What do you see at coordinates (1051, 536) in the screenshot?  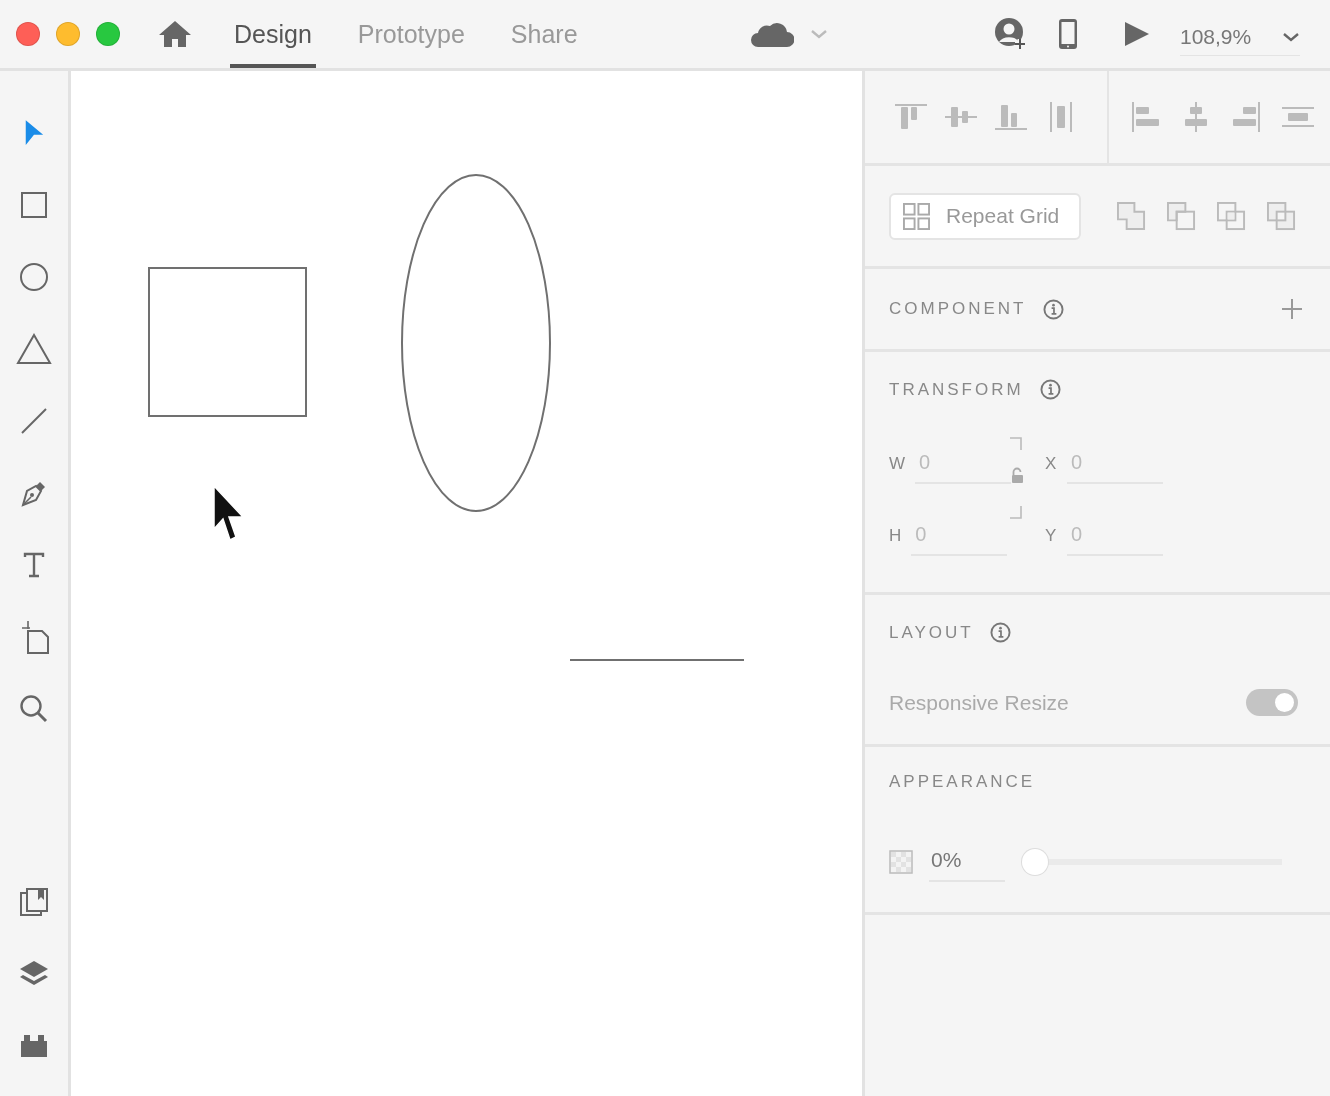 I see `field-label: Y` at bounding box center [1051, 536].